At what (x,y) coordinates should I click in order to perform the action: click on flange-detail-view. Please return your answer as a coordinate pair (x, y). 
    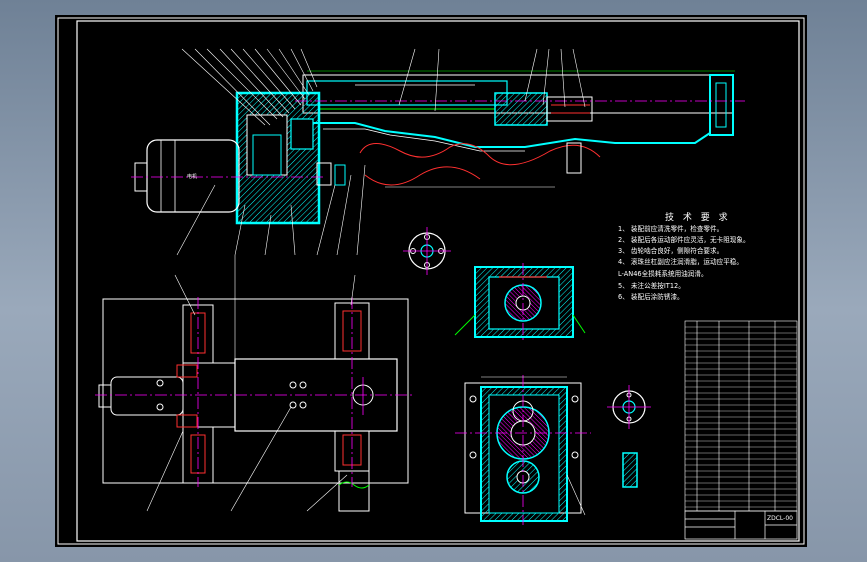
    Looking at the image, I should click on (427, 251).